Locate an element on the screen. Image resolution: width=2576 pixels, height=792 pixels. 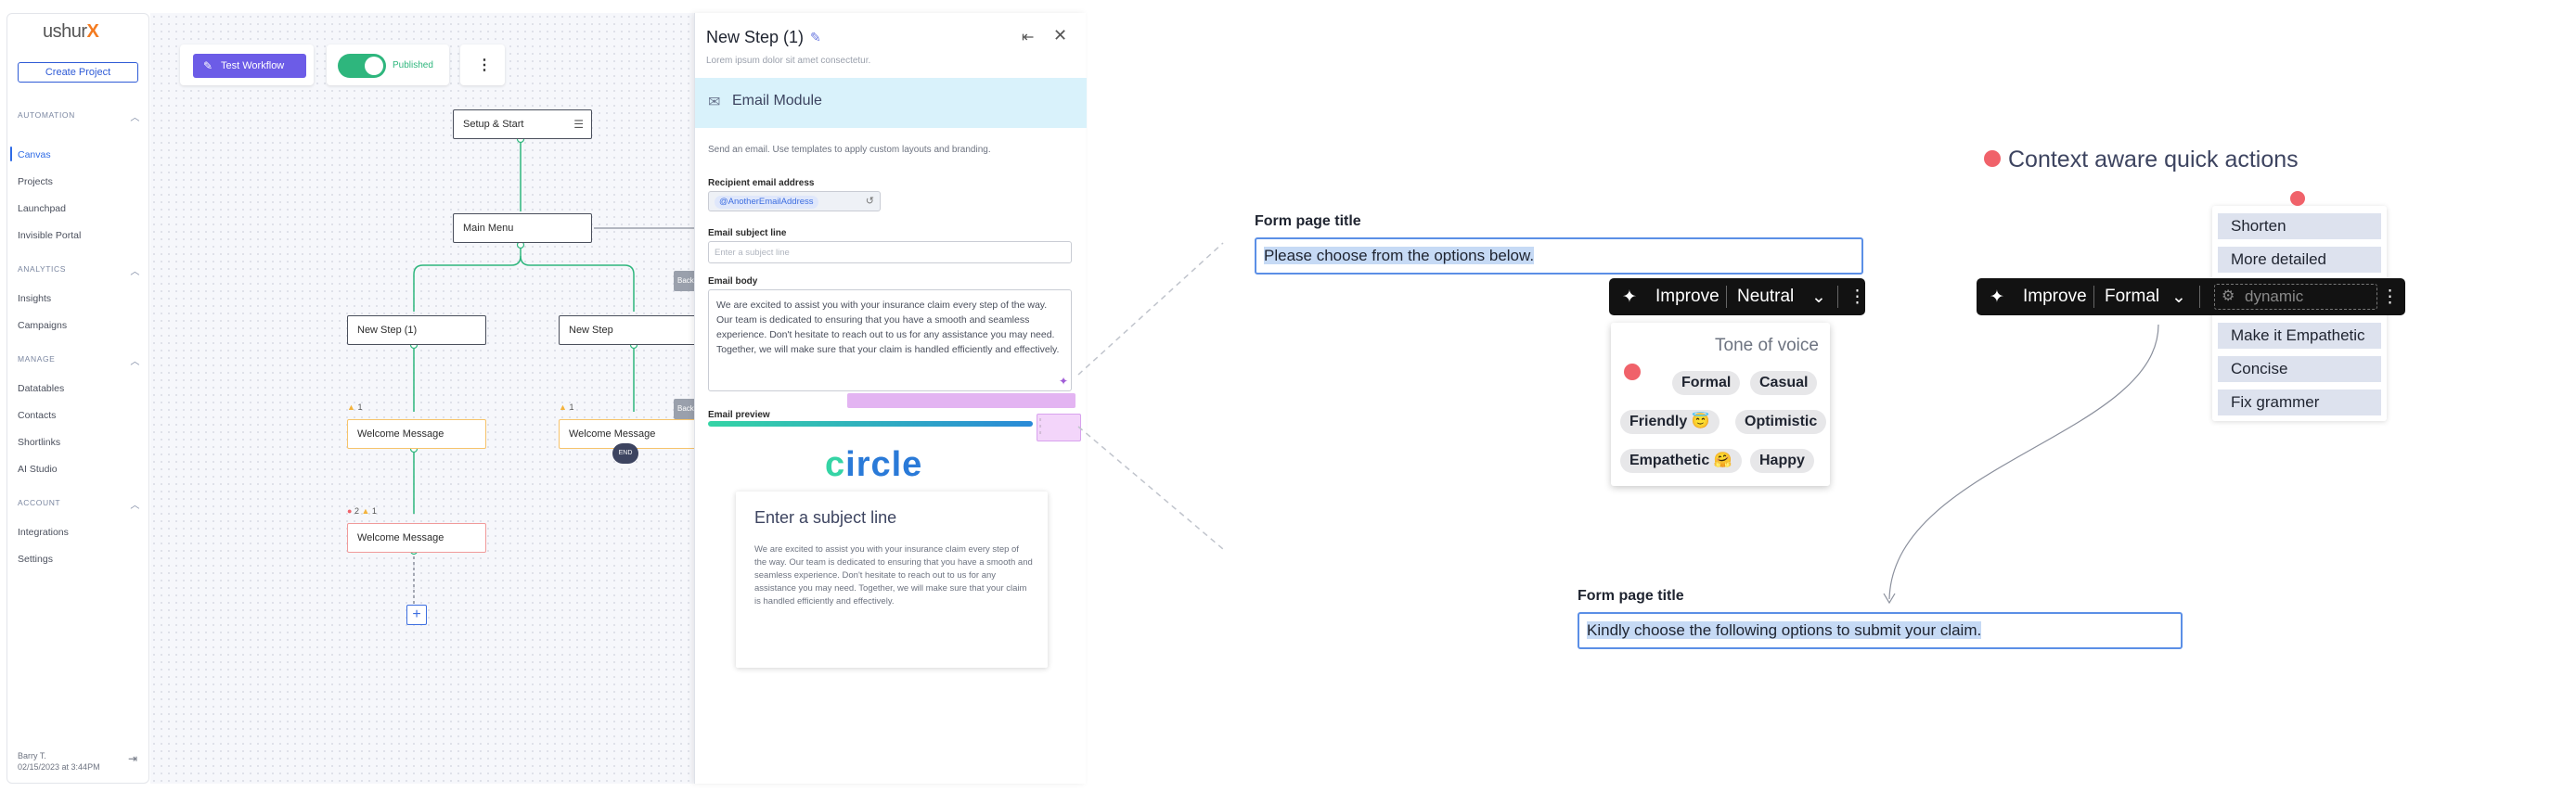
ai-toolbar-1: ✦ Improve Neutral ⌄ ⋮ is located at coordinates (1737, 296).